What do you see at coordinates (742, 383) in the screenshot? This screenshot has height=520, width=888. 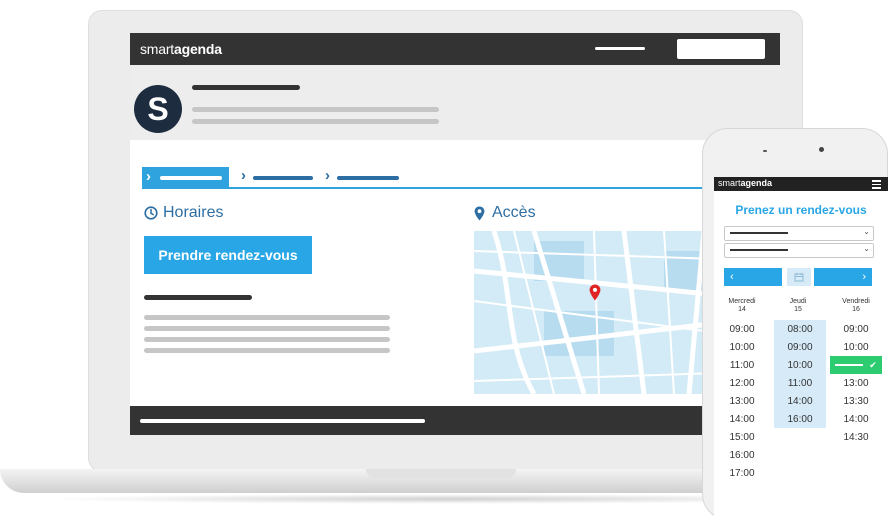 I see `time-slot: 12:00` at bounding box center [742, 383].